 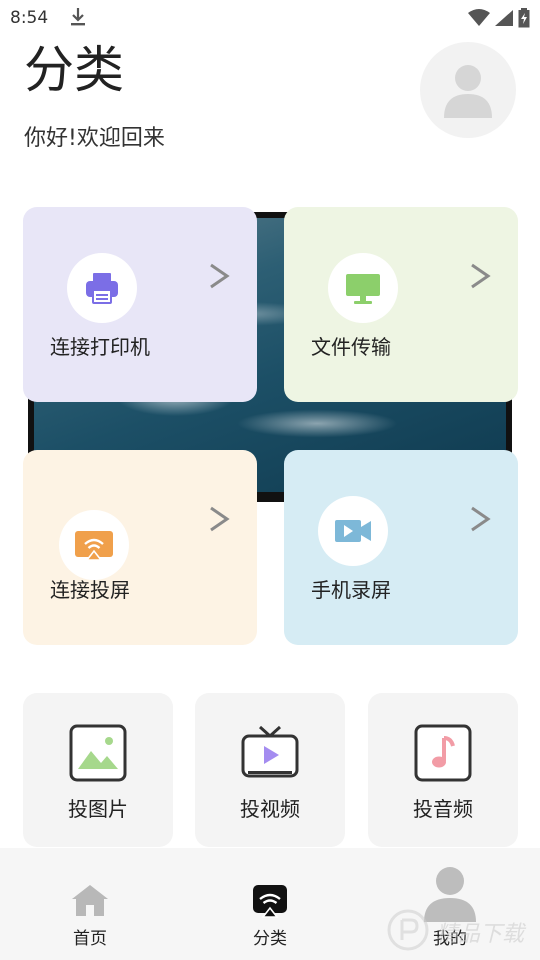 I want to click on battery-icon, so click(x=524, y=18).